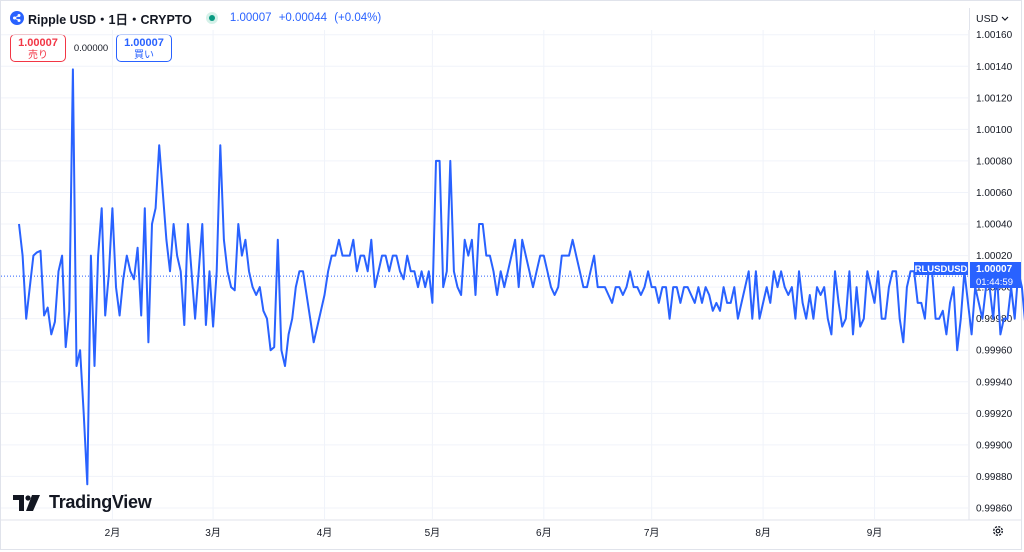 This screenshot has width=1024, height=552. Describe the element at coordinates (358, 18) in the screenshot. I see `header-change-pct: (+0.04%)` at that location.